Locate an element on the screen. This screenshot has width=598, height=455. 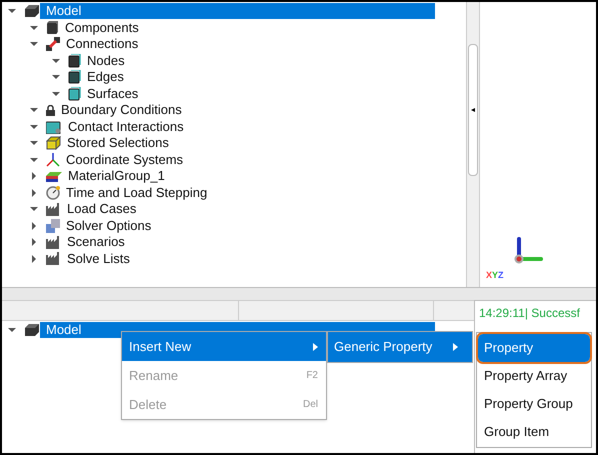
tree-item: Time and Load Stepping is located at coordinates (134, 192).